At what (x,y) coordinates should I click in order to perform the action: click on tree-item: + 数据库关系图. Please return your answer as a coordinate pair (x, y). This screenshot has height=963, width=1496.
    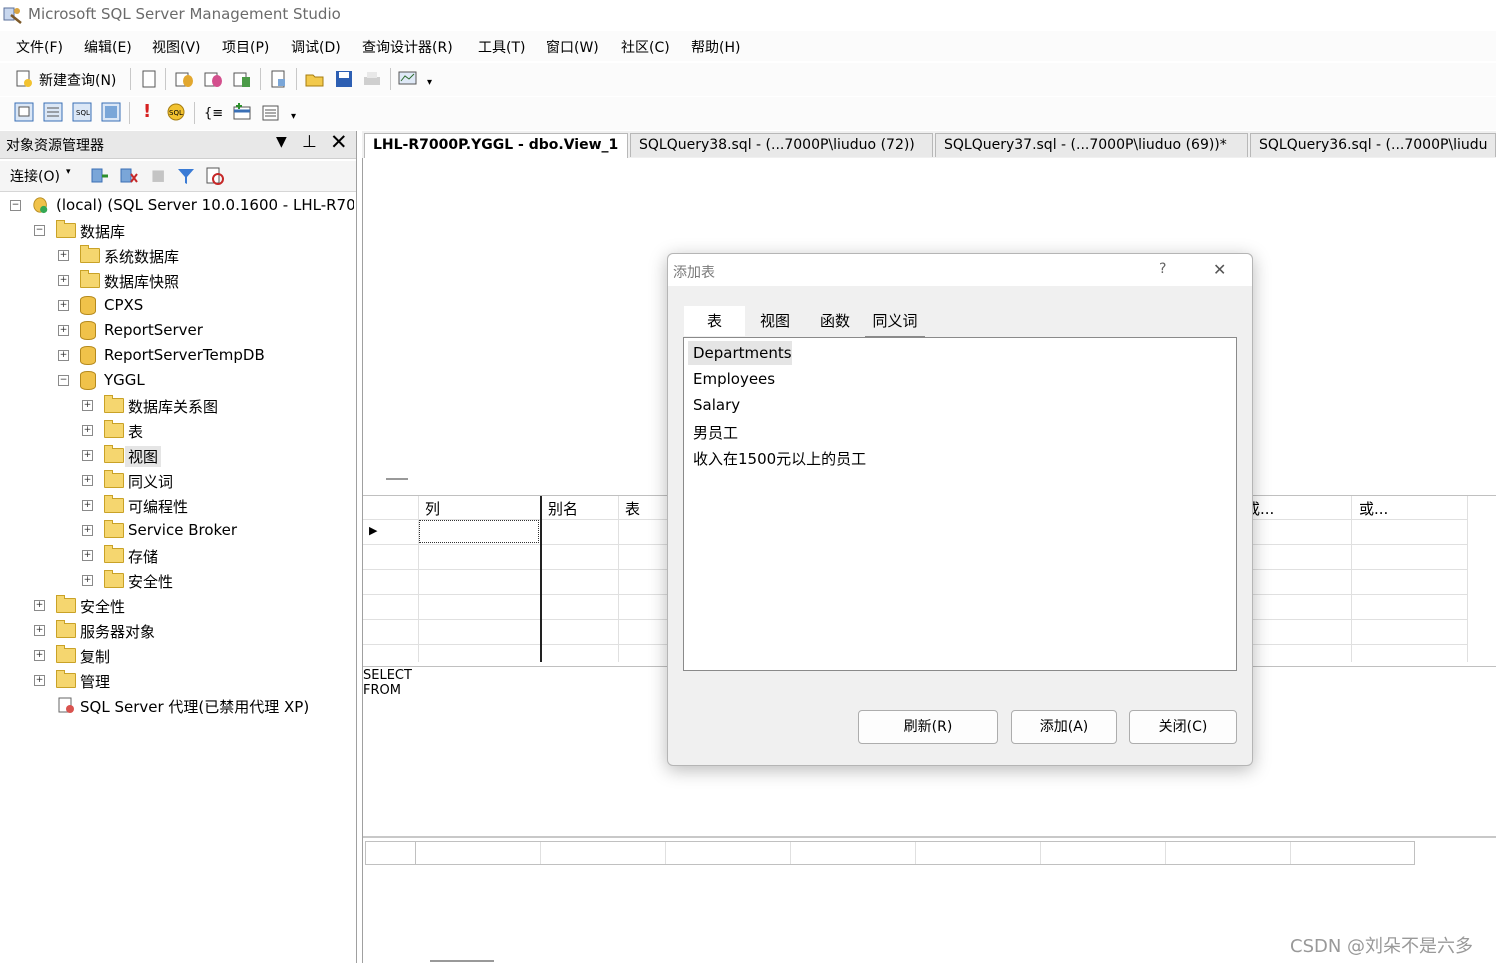
    Looking at the image, I should click on (177, 405).